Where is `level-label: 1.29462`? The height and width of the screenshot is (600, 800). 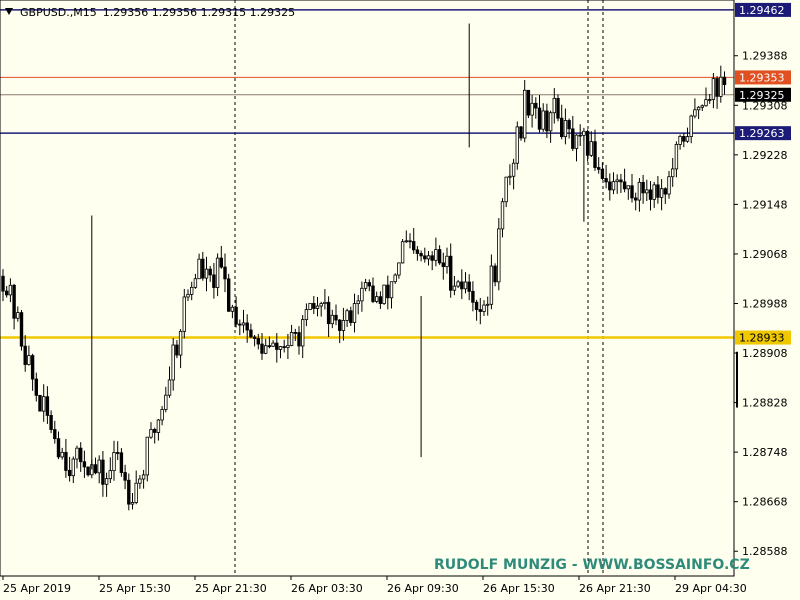
level-label: 1.29462 is located at coordinates (762, 10).